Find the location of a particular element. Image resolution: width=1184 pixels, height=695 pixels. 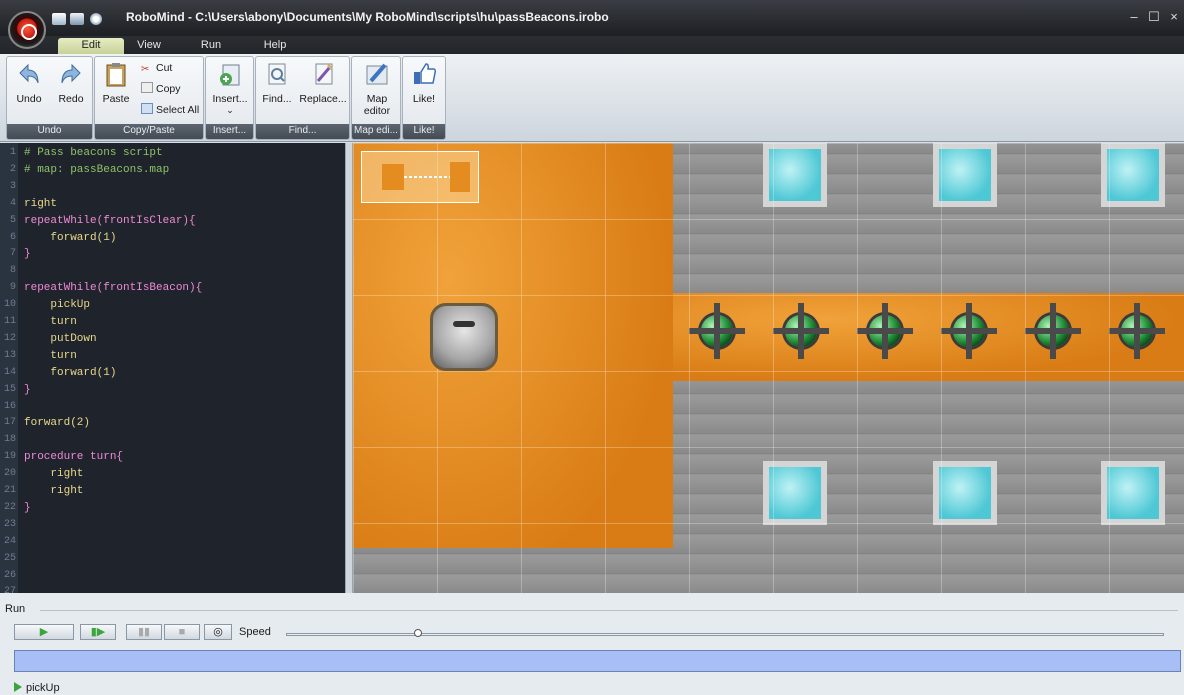

tab-edit: Edit is located at coordinates (91, 46).